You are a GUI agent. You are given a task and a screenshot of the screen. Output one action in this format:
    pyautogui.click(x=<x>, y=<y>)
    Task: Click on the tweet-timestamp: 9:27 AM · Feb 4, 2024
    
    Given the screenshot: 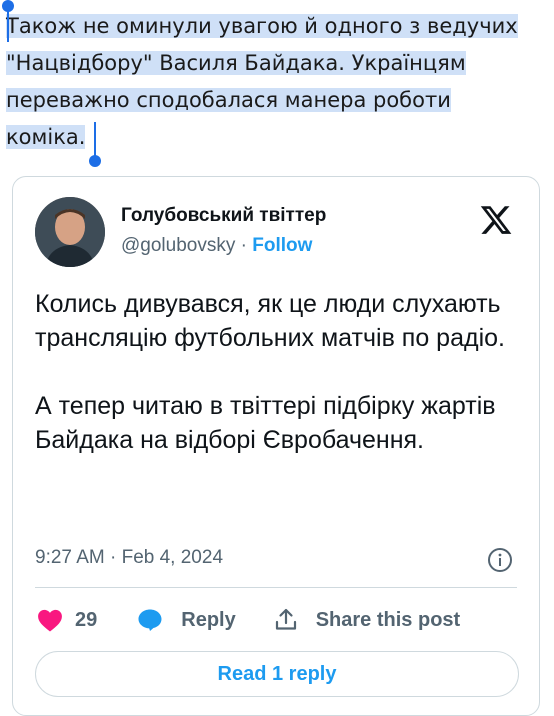 What is the action you would take?
    pyautogui.click(x=129, y=558)
    